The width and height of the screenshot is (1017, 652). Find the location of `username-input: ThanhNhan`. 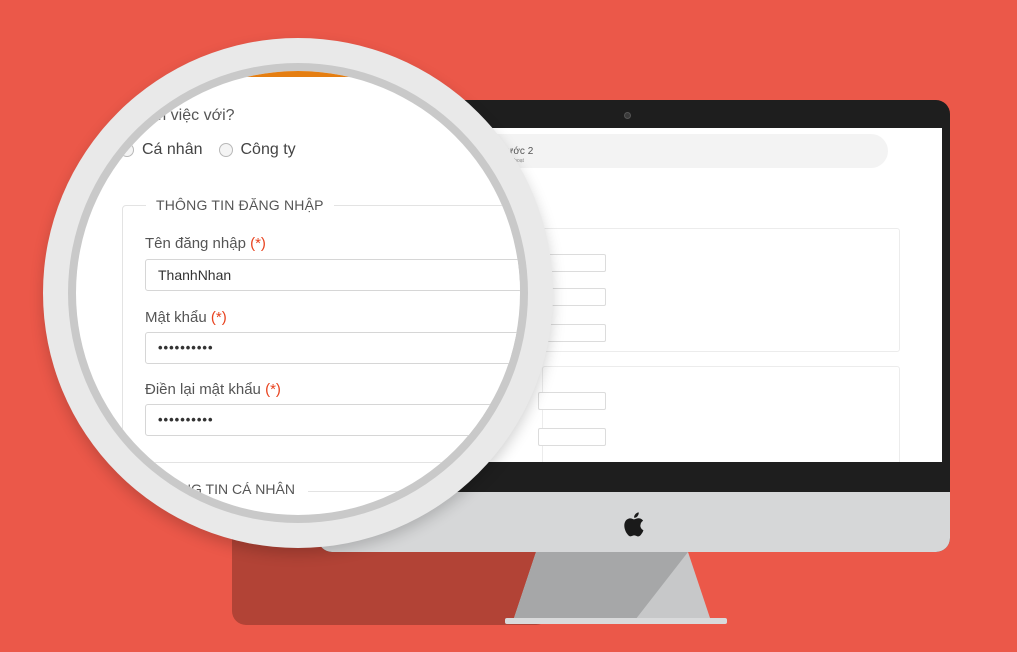

username-input: ThanhNhan is located at coordinates (332, 275).